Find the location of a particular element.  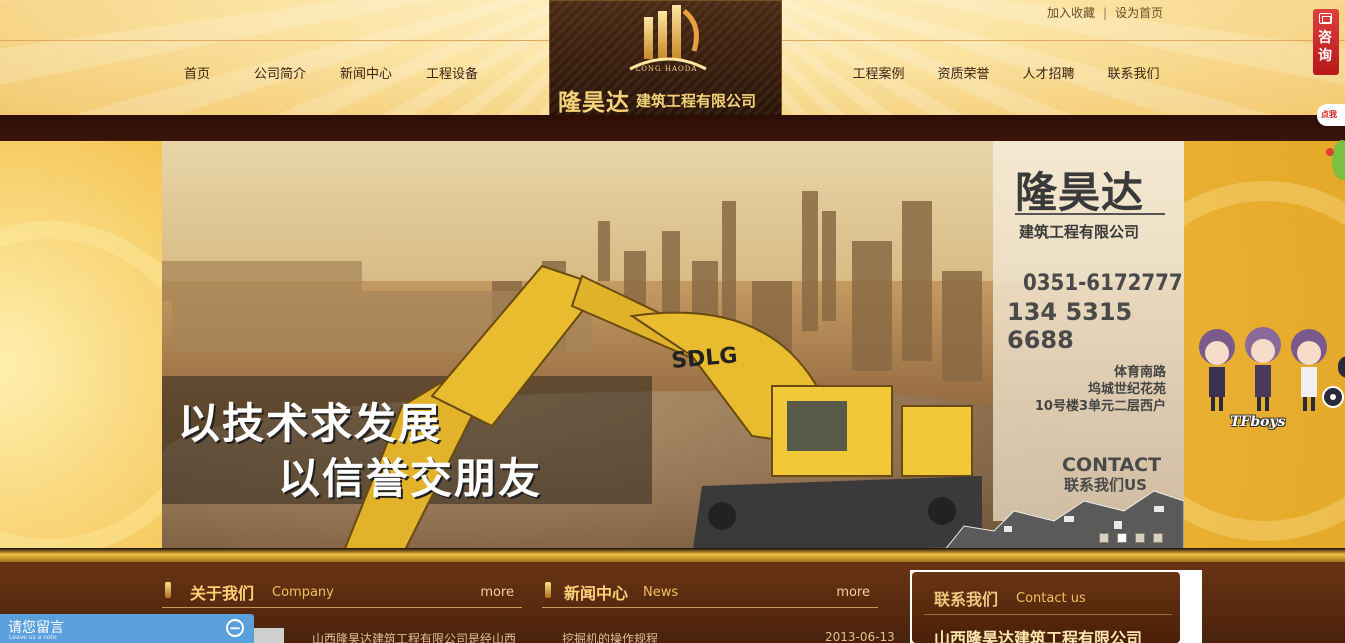

consult-button: 咨询 is located at coordinates (1326, 42).